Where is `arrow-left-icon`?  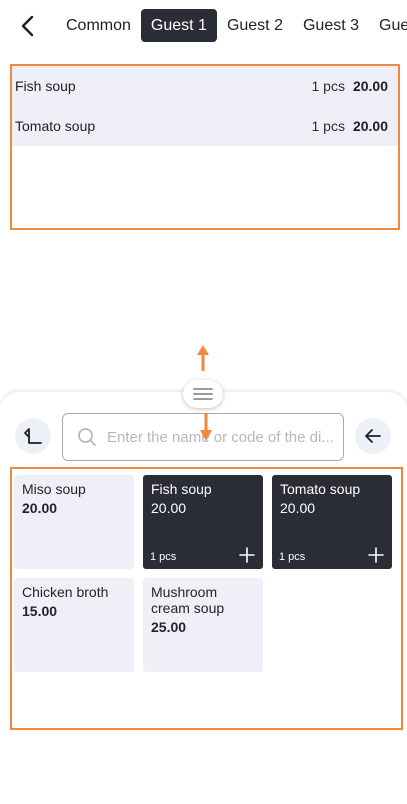
arrow-left-icon is located at coordinates (373, 436).